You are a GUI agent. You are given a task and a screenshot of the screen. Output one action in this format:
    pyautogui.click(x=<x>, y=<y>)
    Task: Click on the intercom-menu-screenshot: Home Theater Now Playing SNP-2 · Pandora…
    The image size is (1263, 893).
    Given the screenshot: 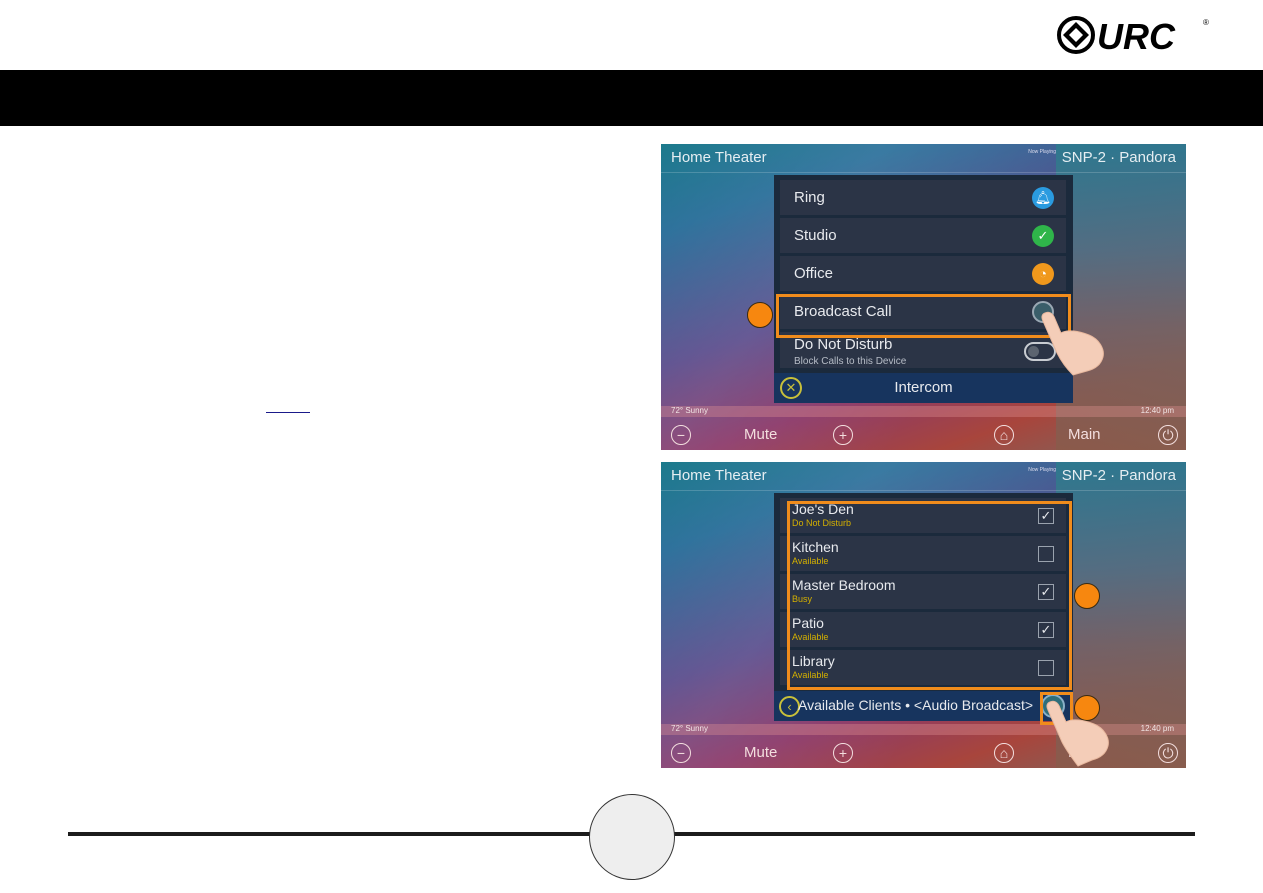 What is the action you would take?
    pyautogui.click(x=923, y=297)
    